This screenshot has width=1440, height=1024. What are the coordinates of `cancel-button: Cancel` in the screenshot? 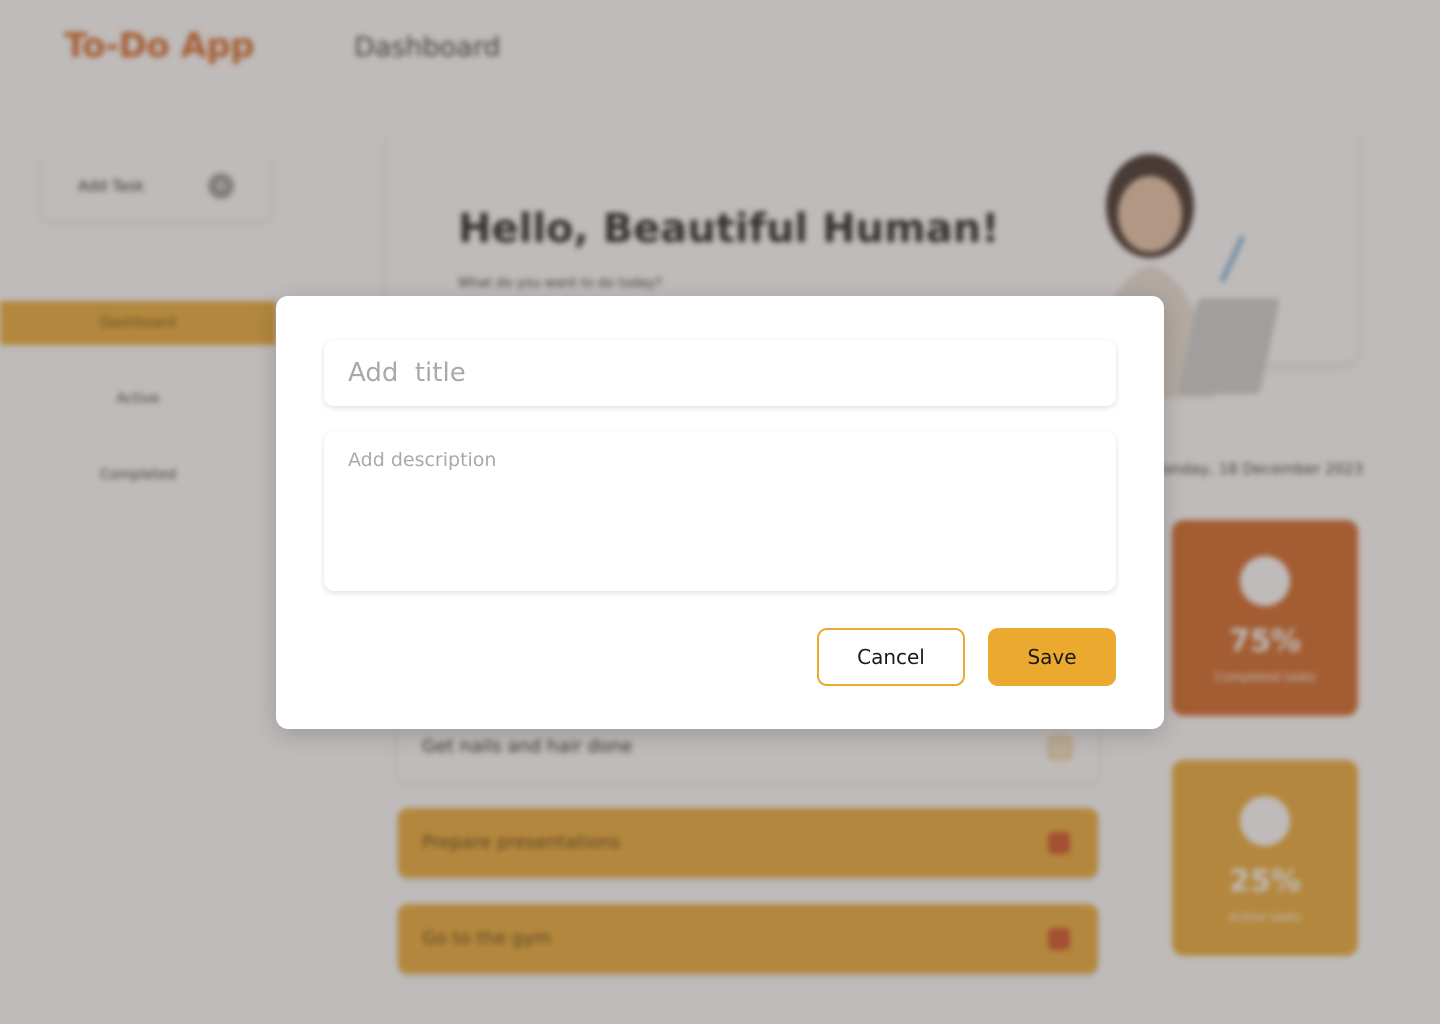 It's located at (891, 657).